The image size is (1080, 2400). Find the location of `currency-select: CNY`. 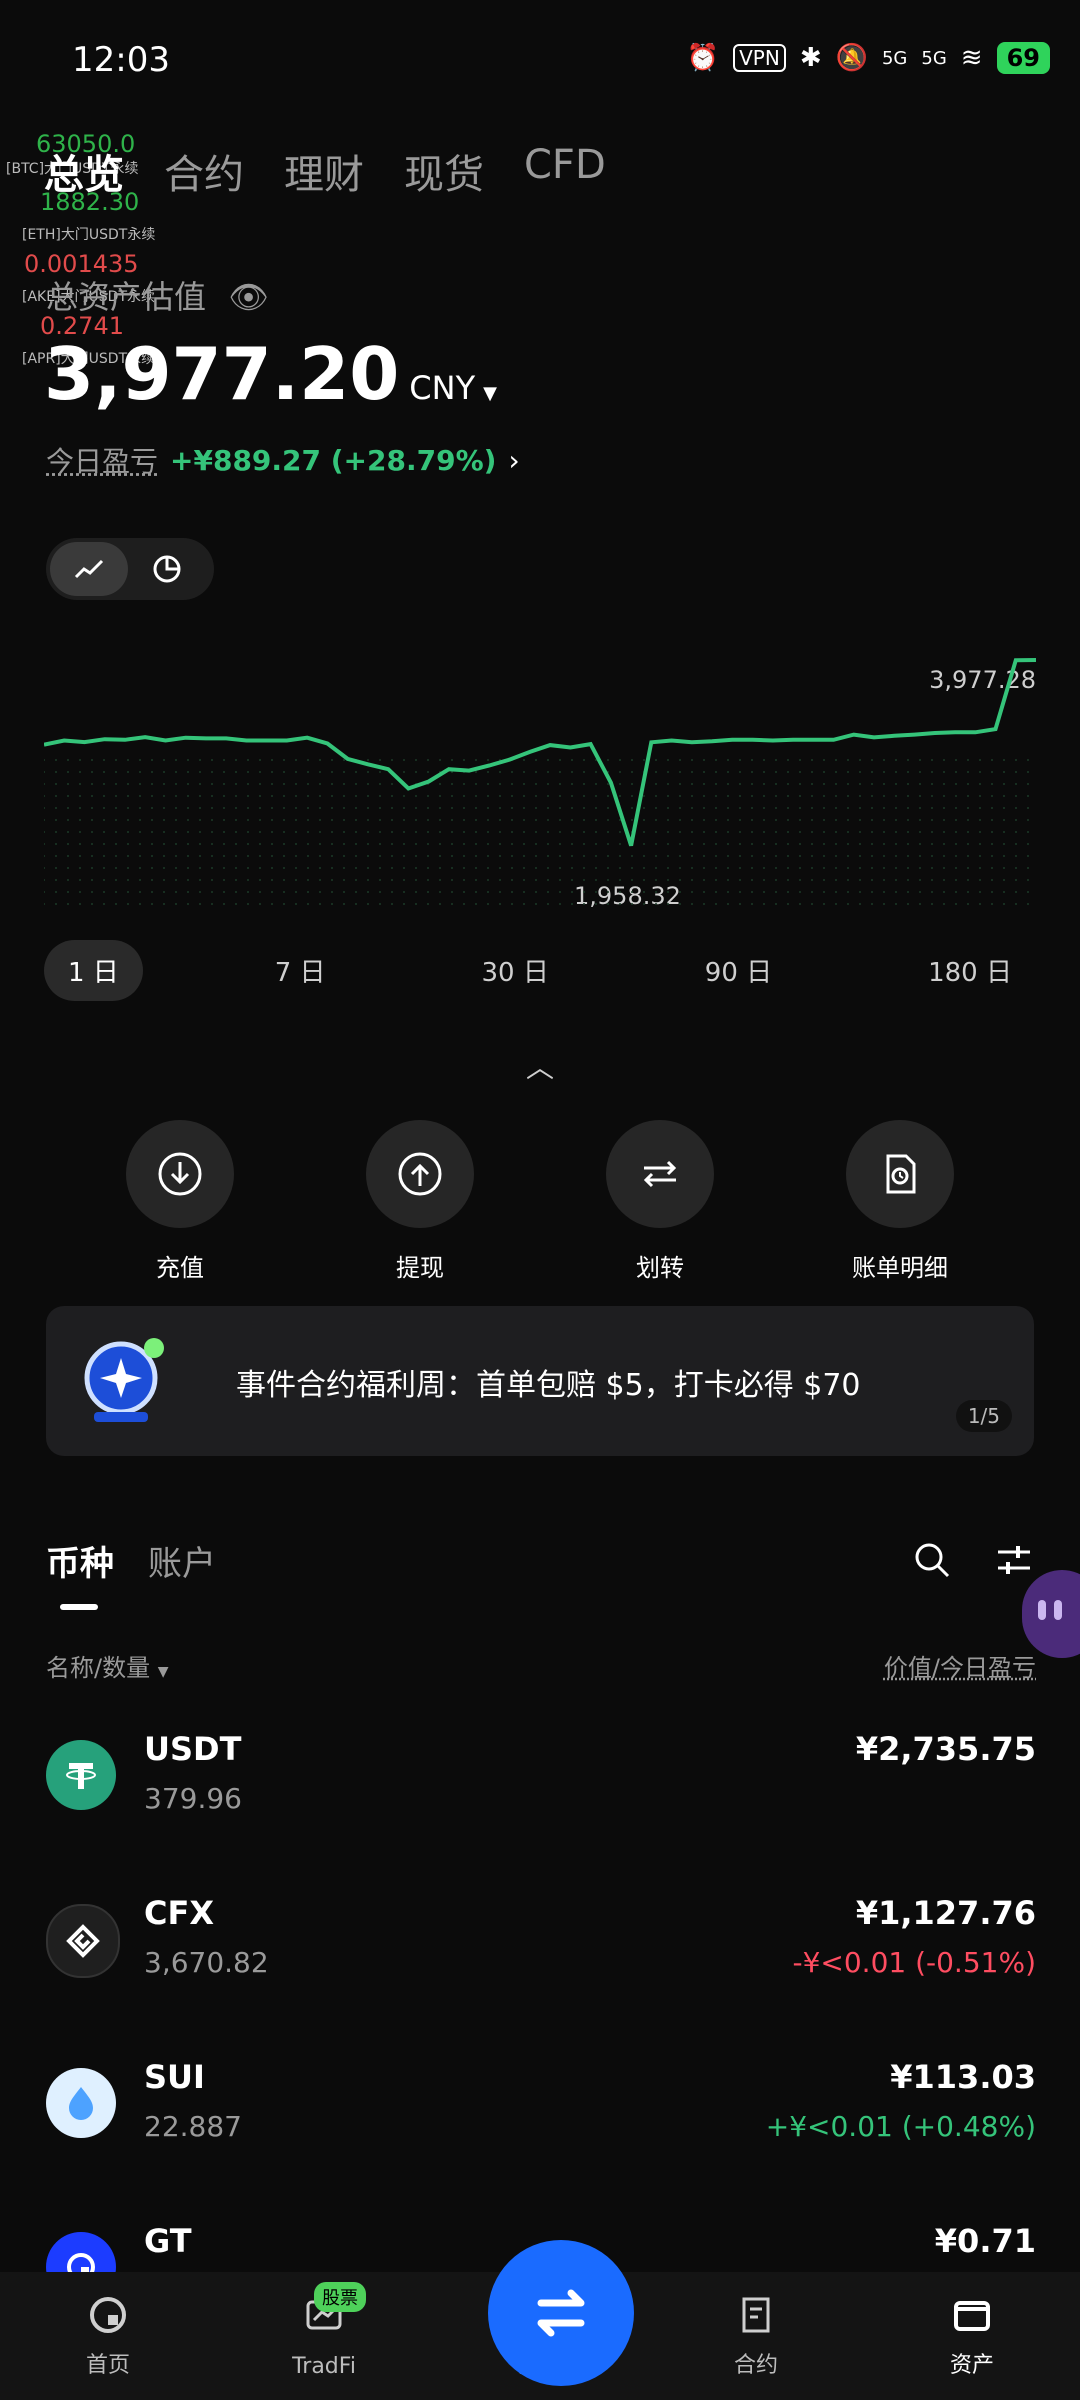

currency-select: CNY is located at coordinates (442, 388).